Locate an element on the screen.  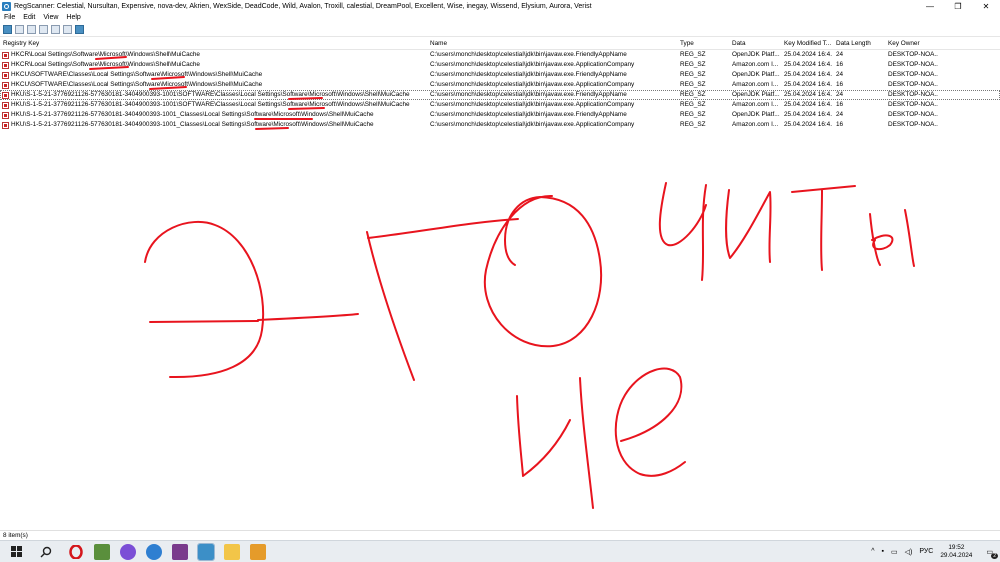
window-controls: — ❐ ✕ is located at coordinates (958, 6).